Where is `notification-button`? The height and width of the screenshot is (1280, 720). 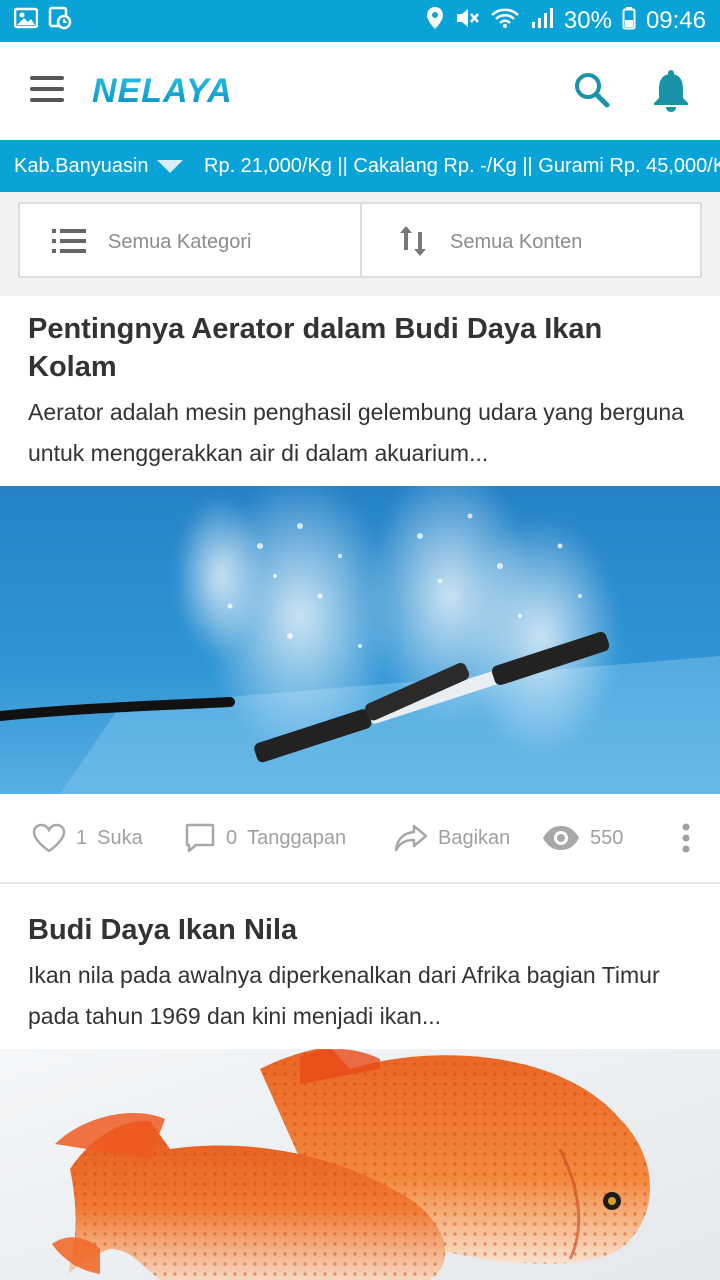
notification-button is located at coordinates (671, 90).